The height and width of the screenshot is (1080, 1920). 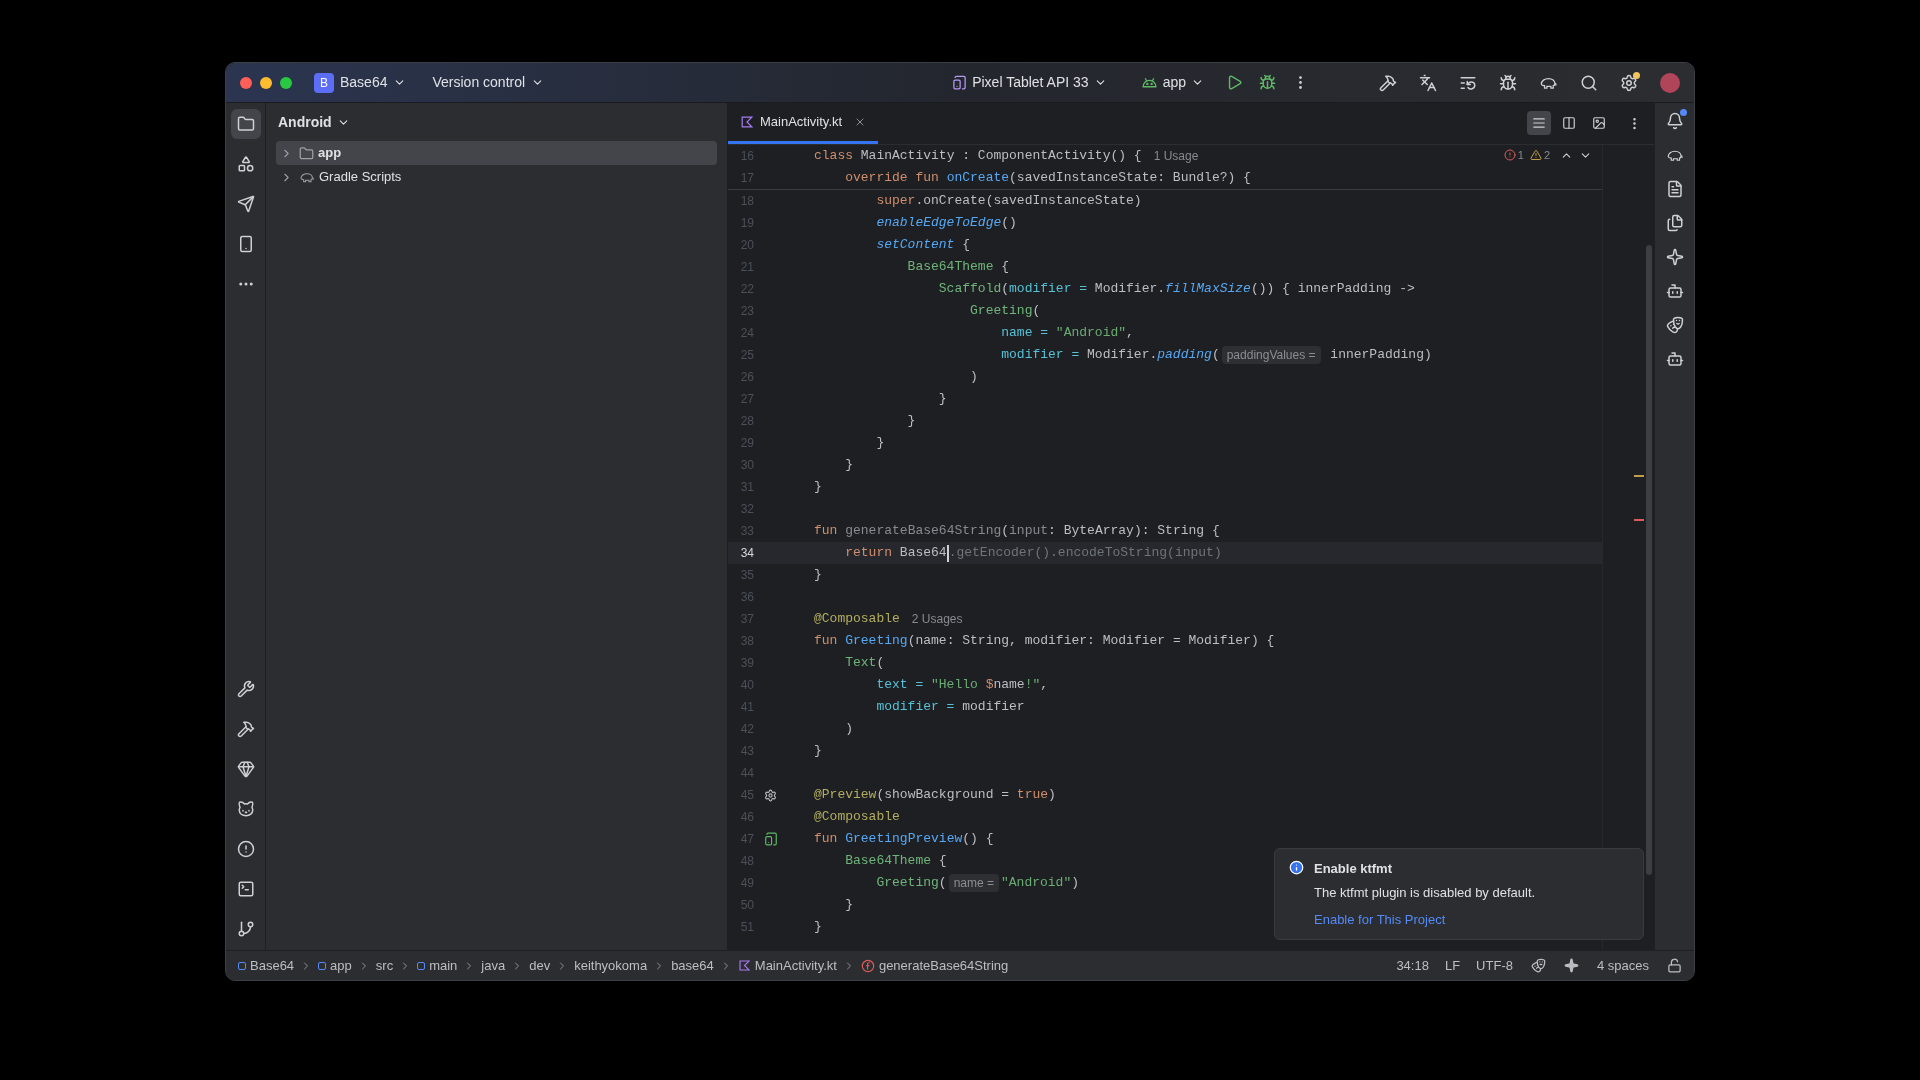 What do you see at coordinates (934, 965) in the screenshot?
I see `breadcrumb: generateBase64String` at bounding box center [934, 965].